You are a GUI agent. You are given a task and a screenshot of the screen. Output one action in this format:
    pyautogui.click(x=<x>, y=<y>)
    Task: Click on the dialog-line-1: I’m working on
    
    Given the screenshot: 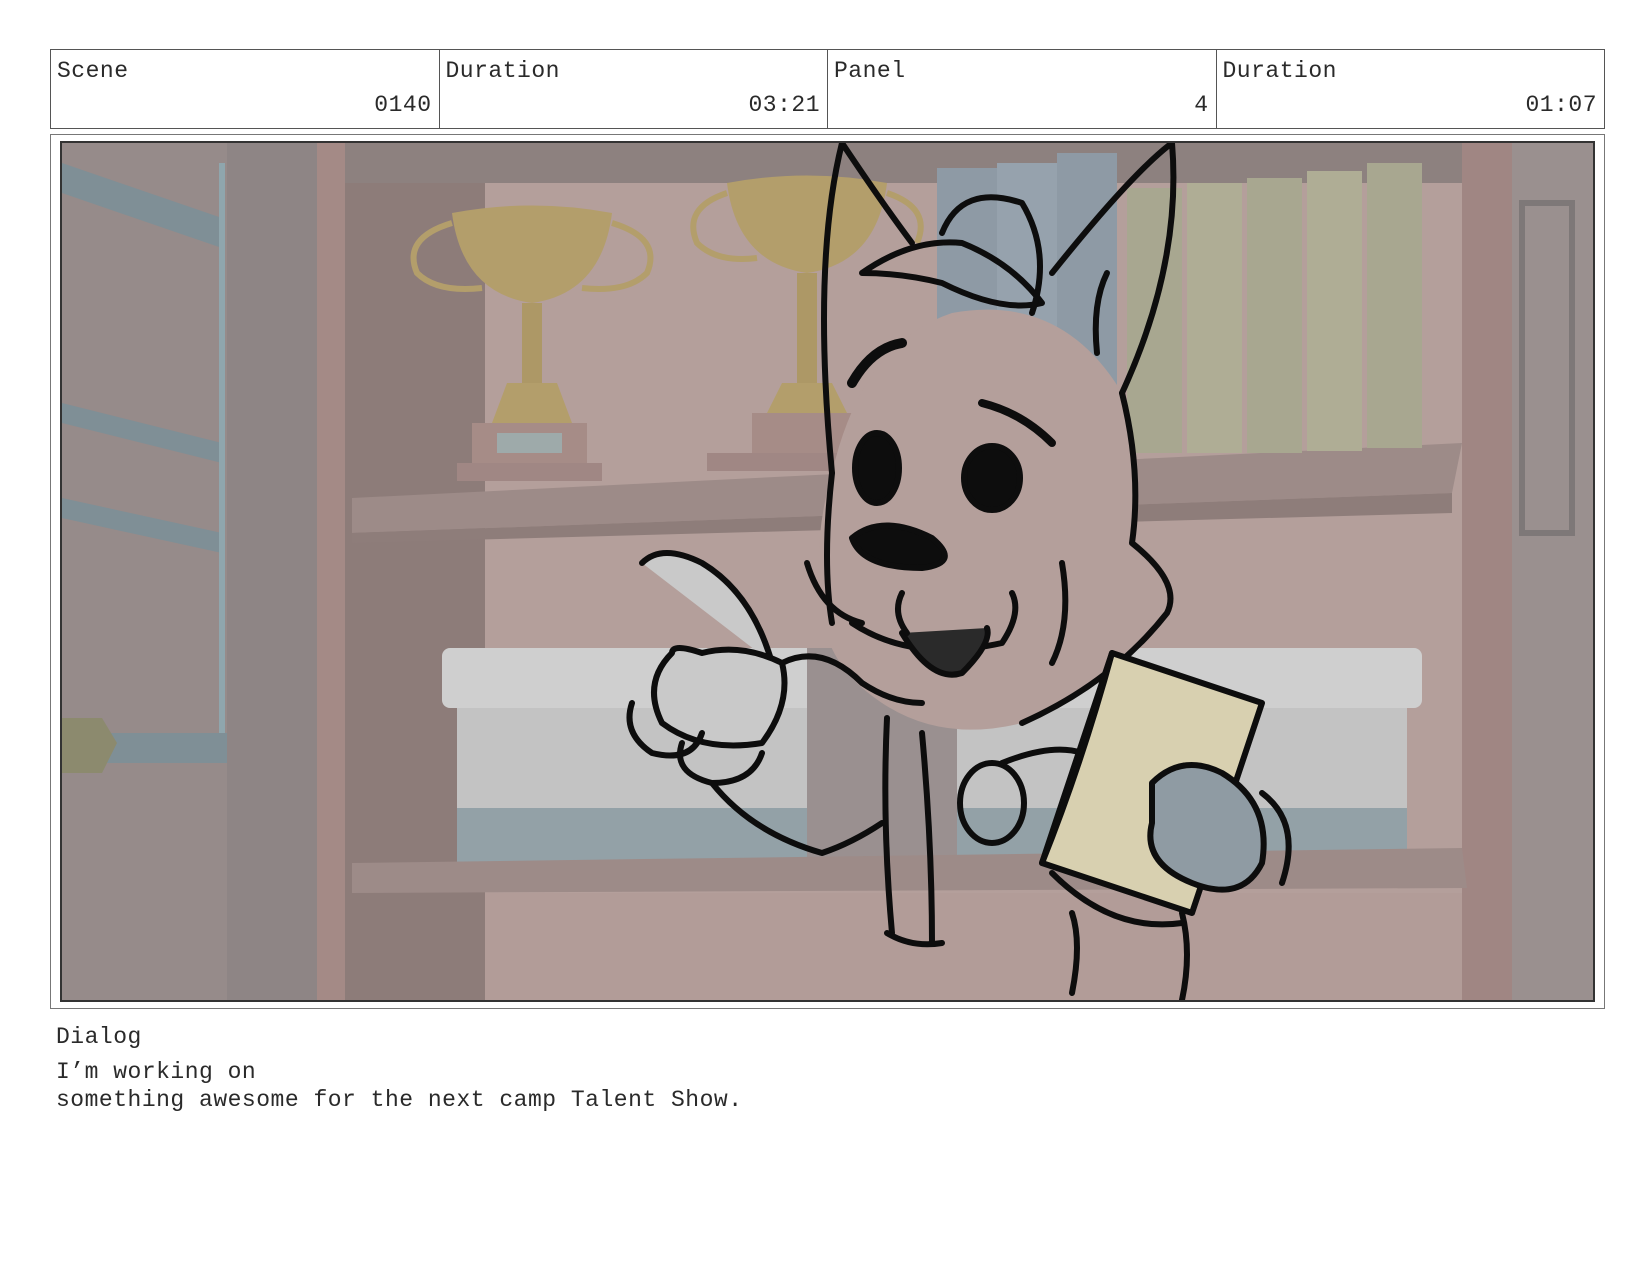 What is the action you would take?
    pyautogui.click(x=156, y=1072)
    